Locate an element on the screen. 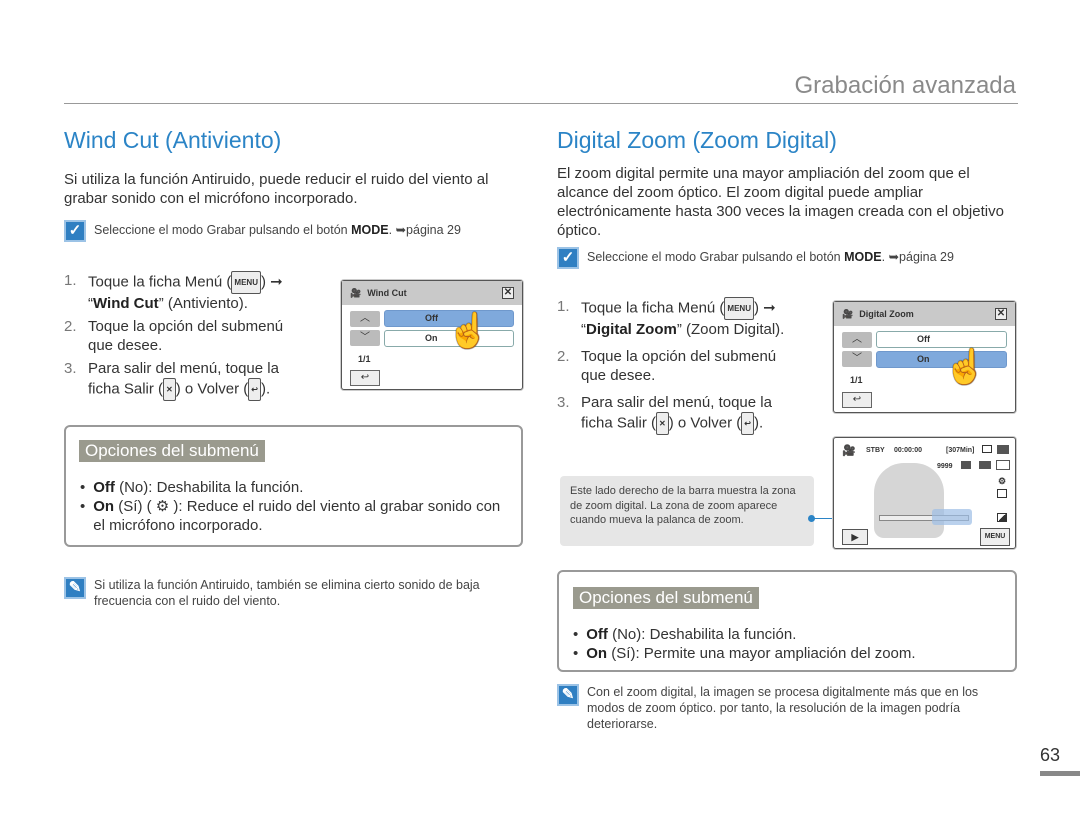  submenu-heading: Opciones del submenú is located at coordinates (172, 451).